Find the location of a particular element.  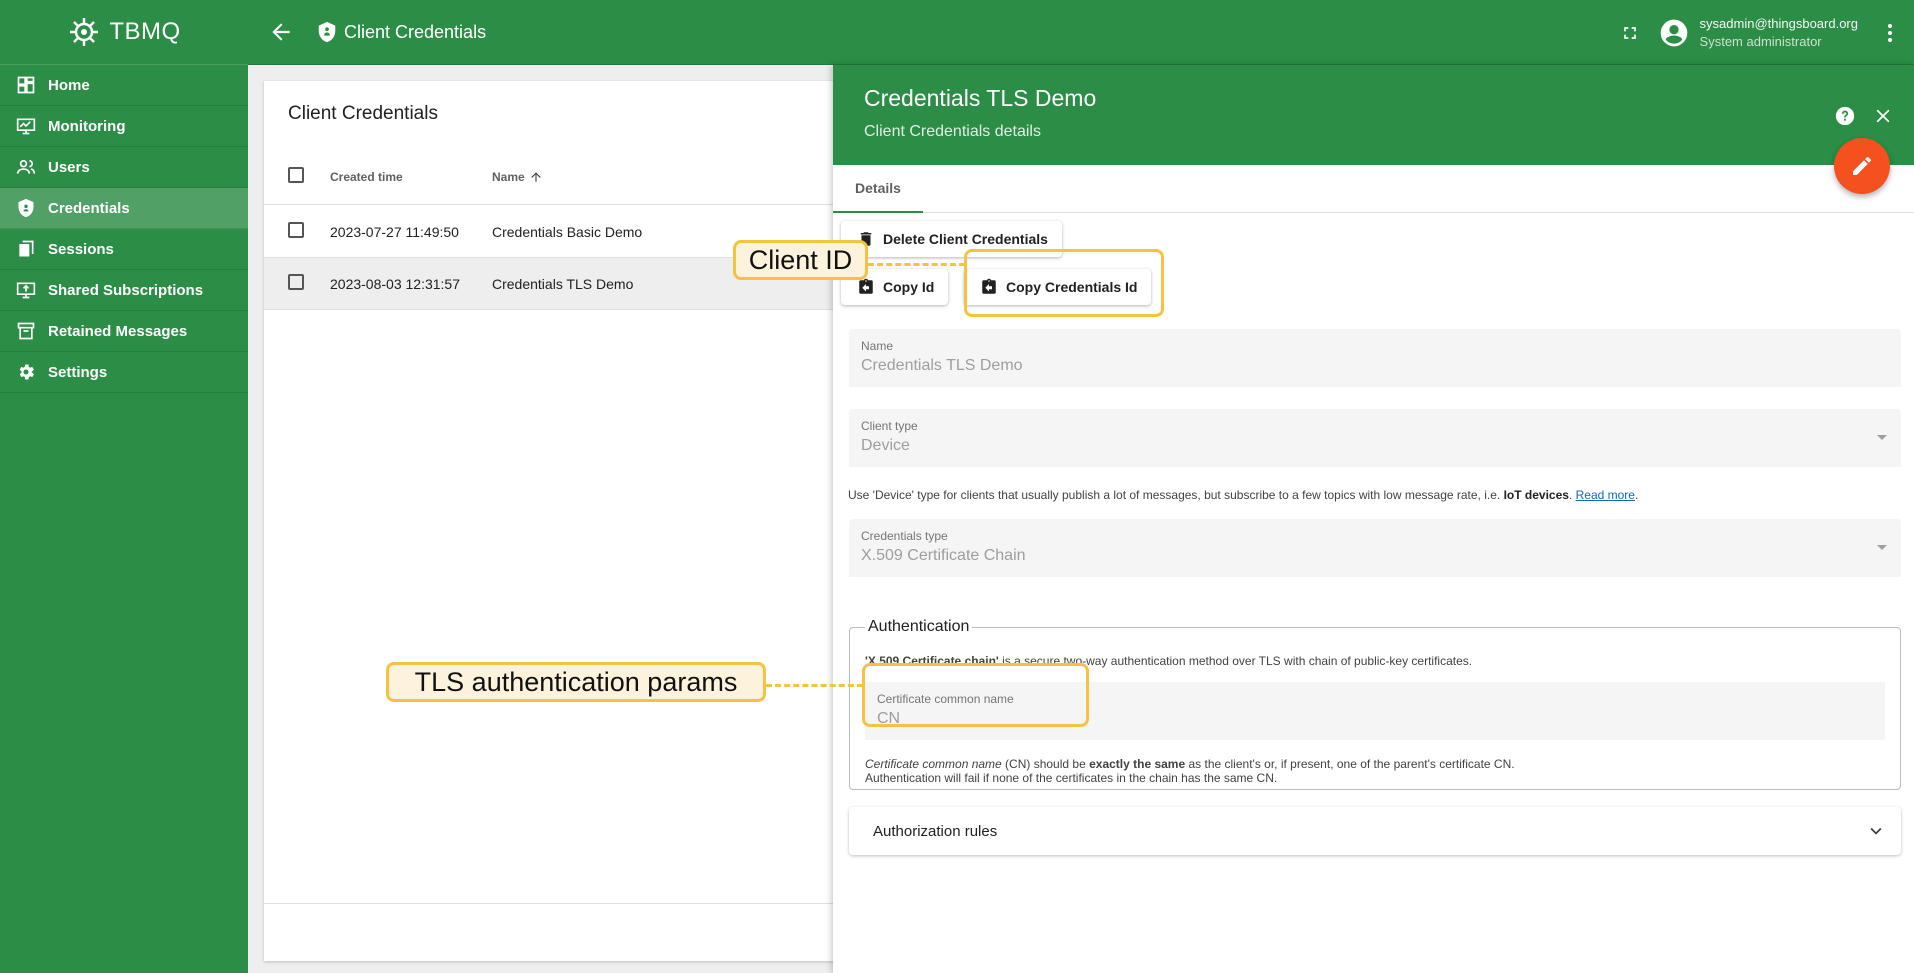

edit-button is located at coordinates (1862, 166).